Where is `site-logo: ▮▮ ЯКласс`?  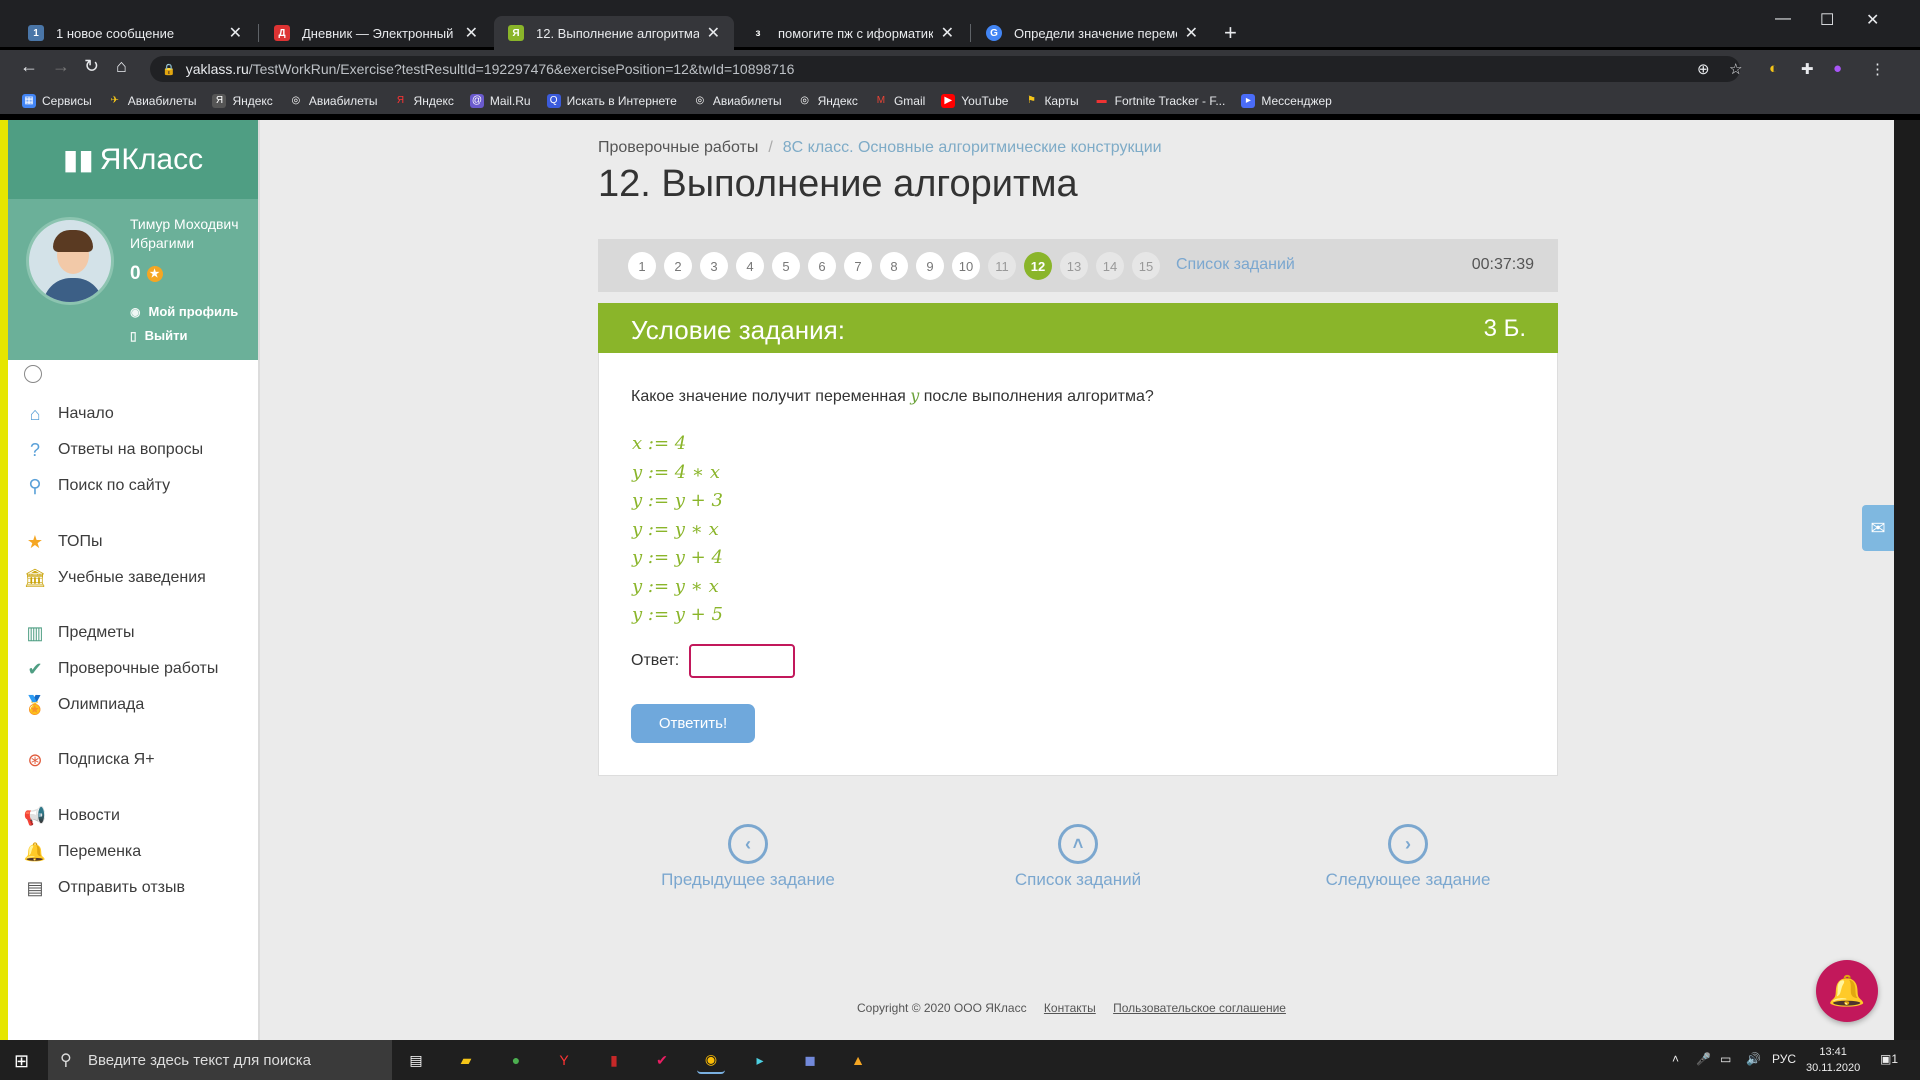
site-logo: ▮▮ ЯКласс is located at coordinates (133, 159).